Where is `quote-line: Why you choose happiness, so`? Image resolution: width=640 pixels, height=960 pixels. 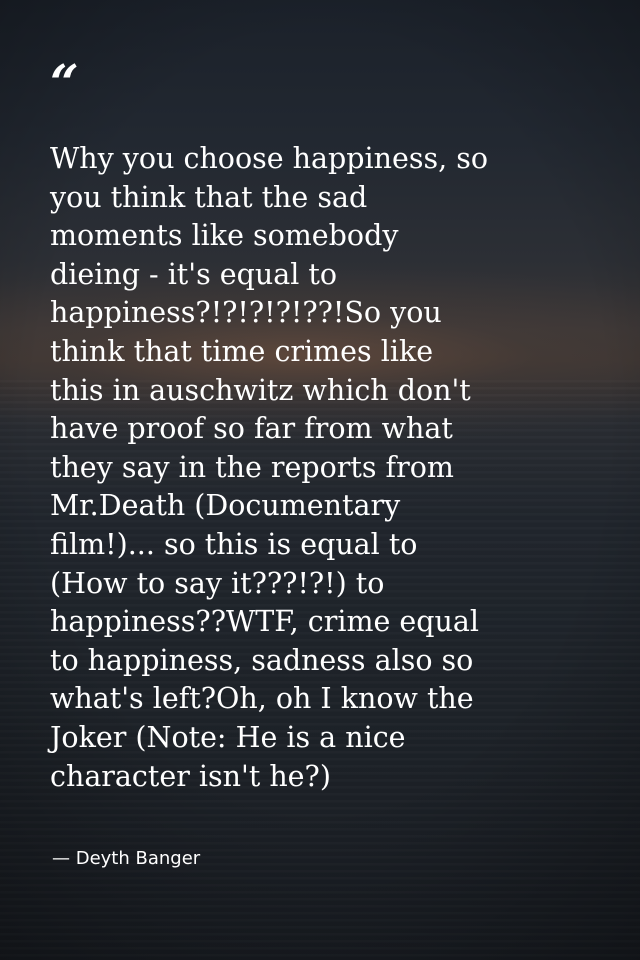
quote-line: Why you choose happiness, so is located at coordinates (269, 158).